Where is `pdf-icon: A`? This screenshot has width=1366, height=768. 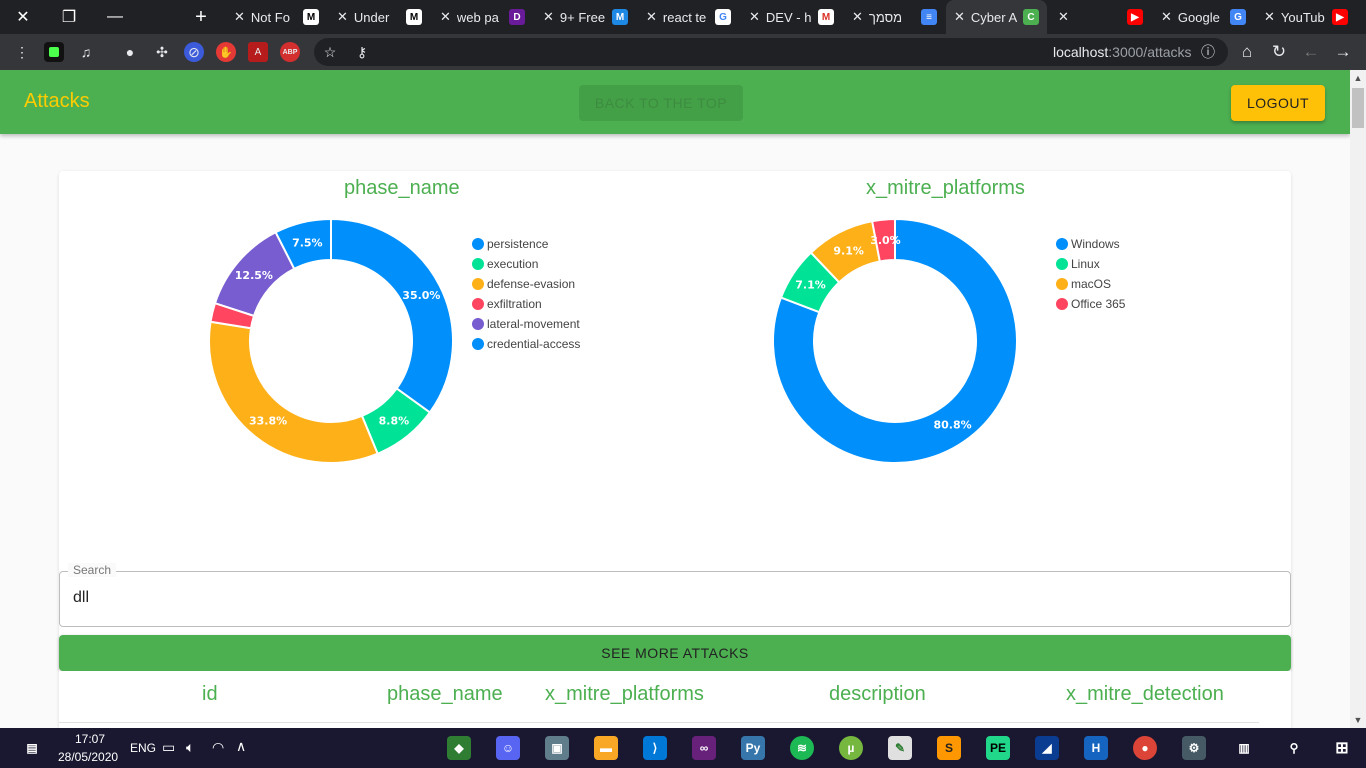 pdf-icon: A is located at coordinates (258, 52).